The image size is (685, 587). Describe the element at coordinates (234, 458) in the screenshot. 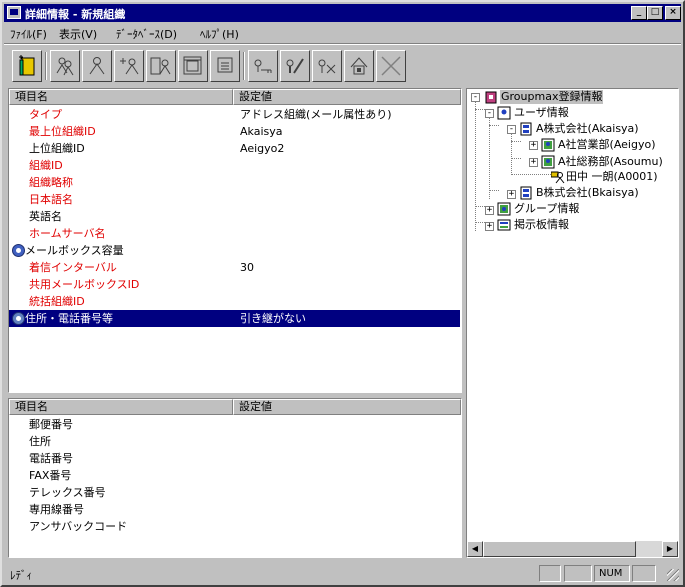

I see `list-item: 電話番号` at that location.